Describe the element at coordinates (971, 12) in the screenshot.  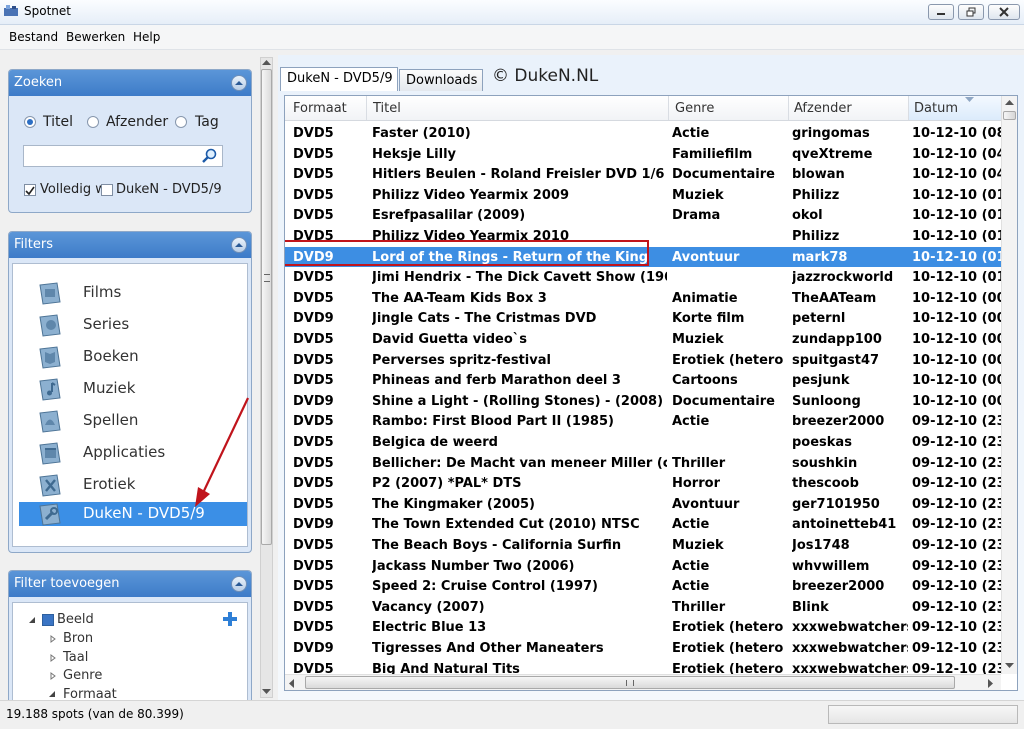
I see `maximize-button` at that location.